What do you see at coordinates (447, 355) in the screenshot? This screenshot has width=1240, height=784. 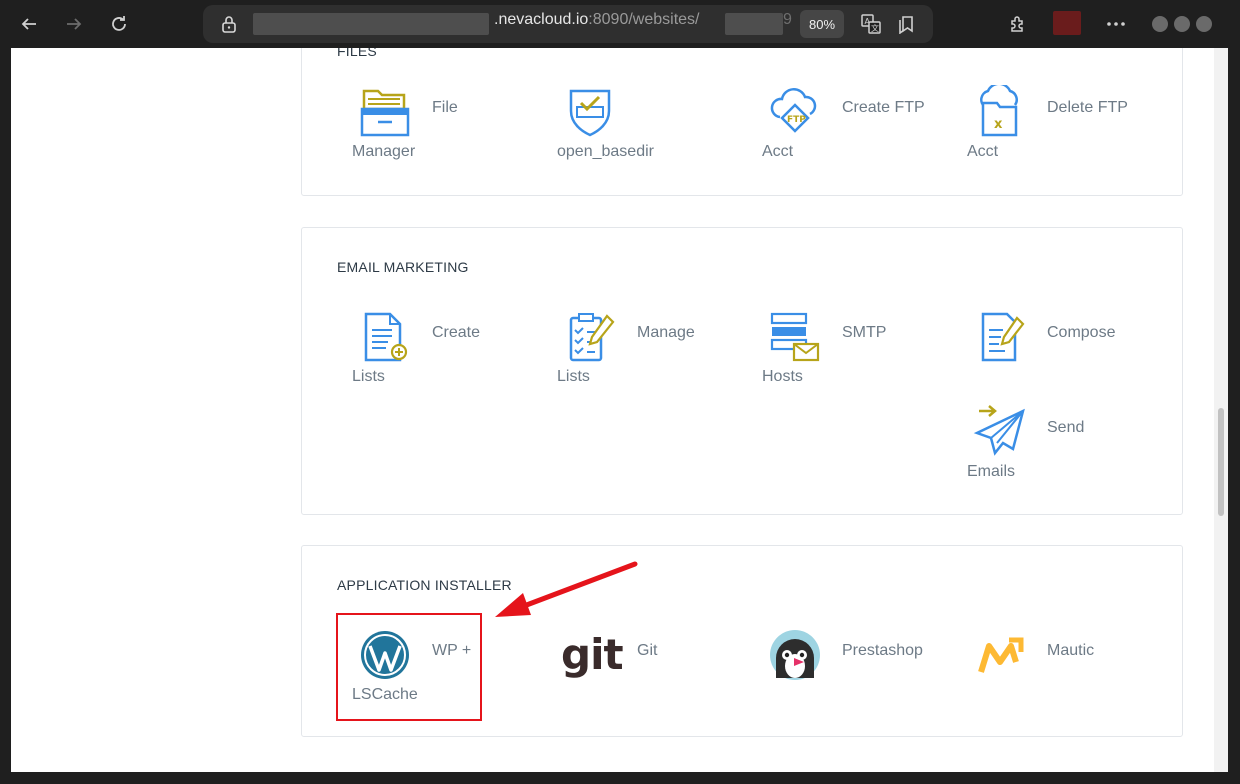 I see `create-lists-link: Create Lists` at bounding box center [447, 355].